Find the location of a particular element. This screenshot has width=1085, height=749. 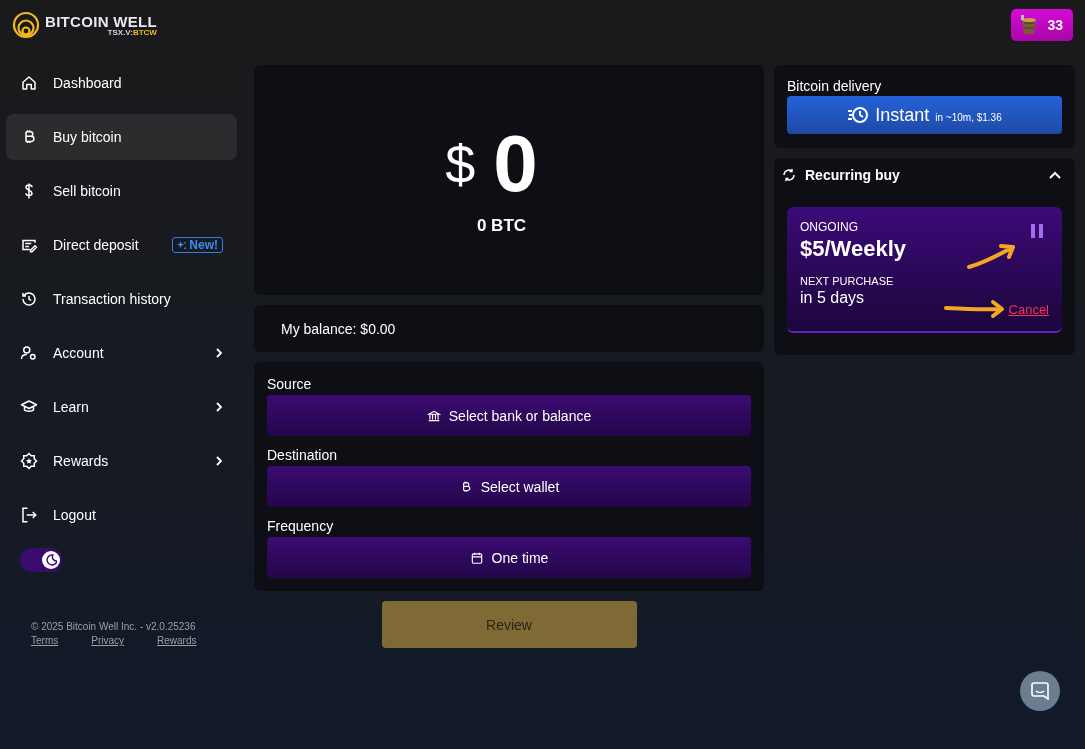

fast-clock-icon is located at coordinates (858, 115).